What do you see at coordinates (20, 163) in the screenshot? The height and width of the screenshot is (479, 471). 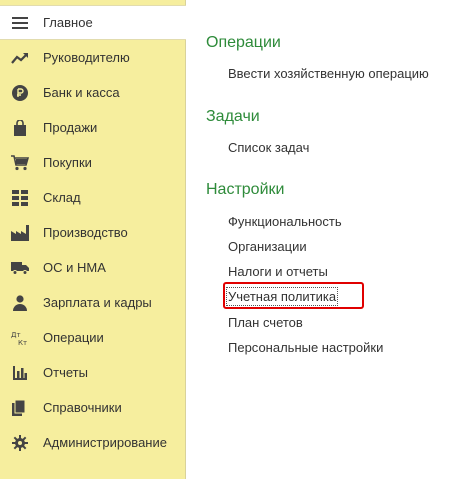 I see `shopping-cart-icon` at bounding box center [20, 163].